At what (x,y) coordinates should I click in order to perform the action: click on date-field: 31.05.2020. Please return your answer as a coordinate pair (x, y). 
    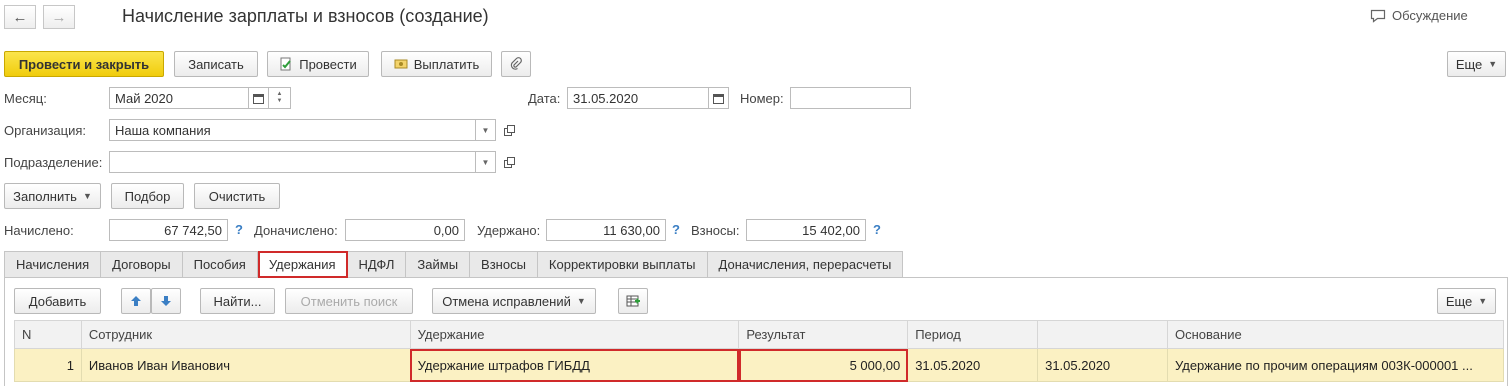
    Looking at the image, I should click on (638, 98).